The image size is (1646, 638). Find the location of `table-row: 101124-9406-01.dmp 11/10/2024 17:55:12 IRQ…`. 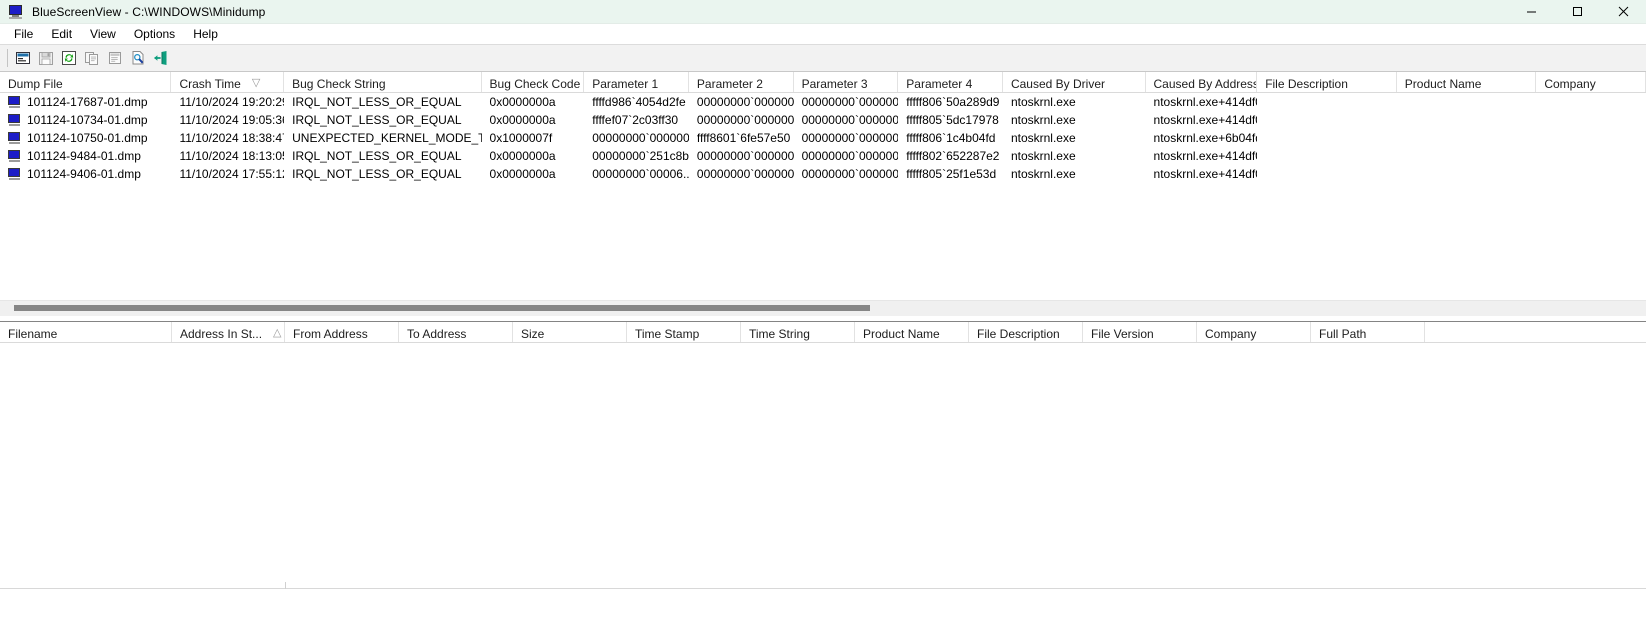

table-row: 101124-9406-01.dmp 11/10/2024 17:55:12 IRQ… is located at coordinates (823, 174).